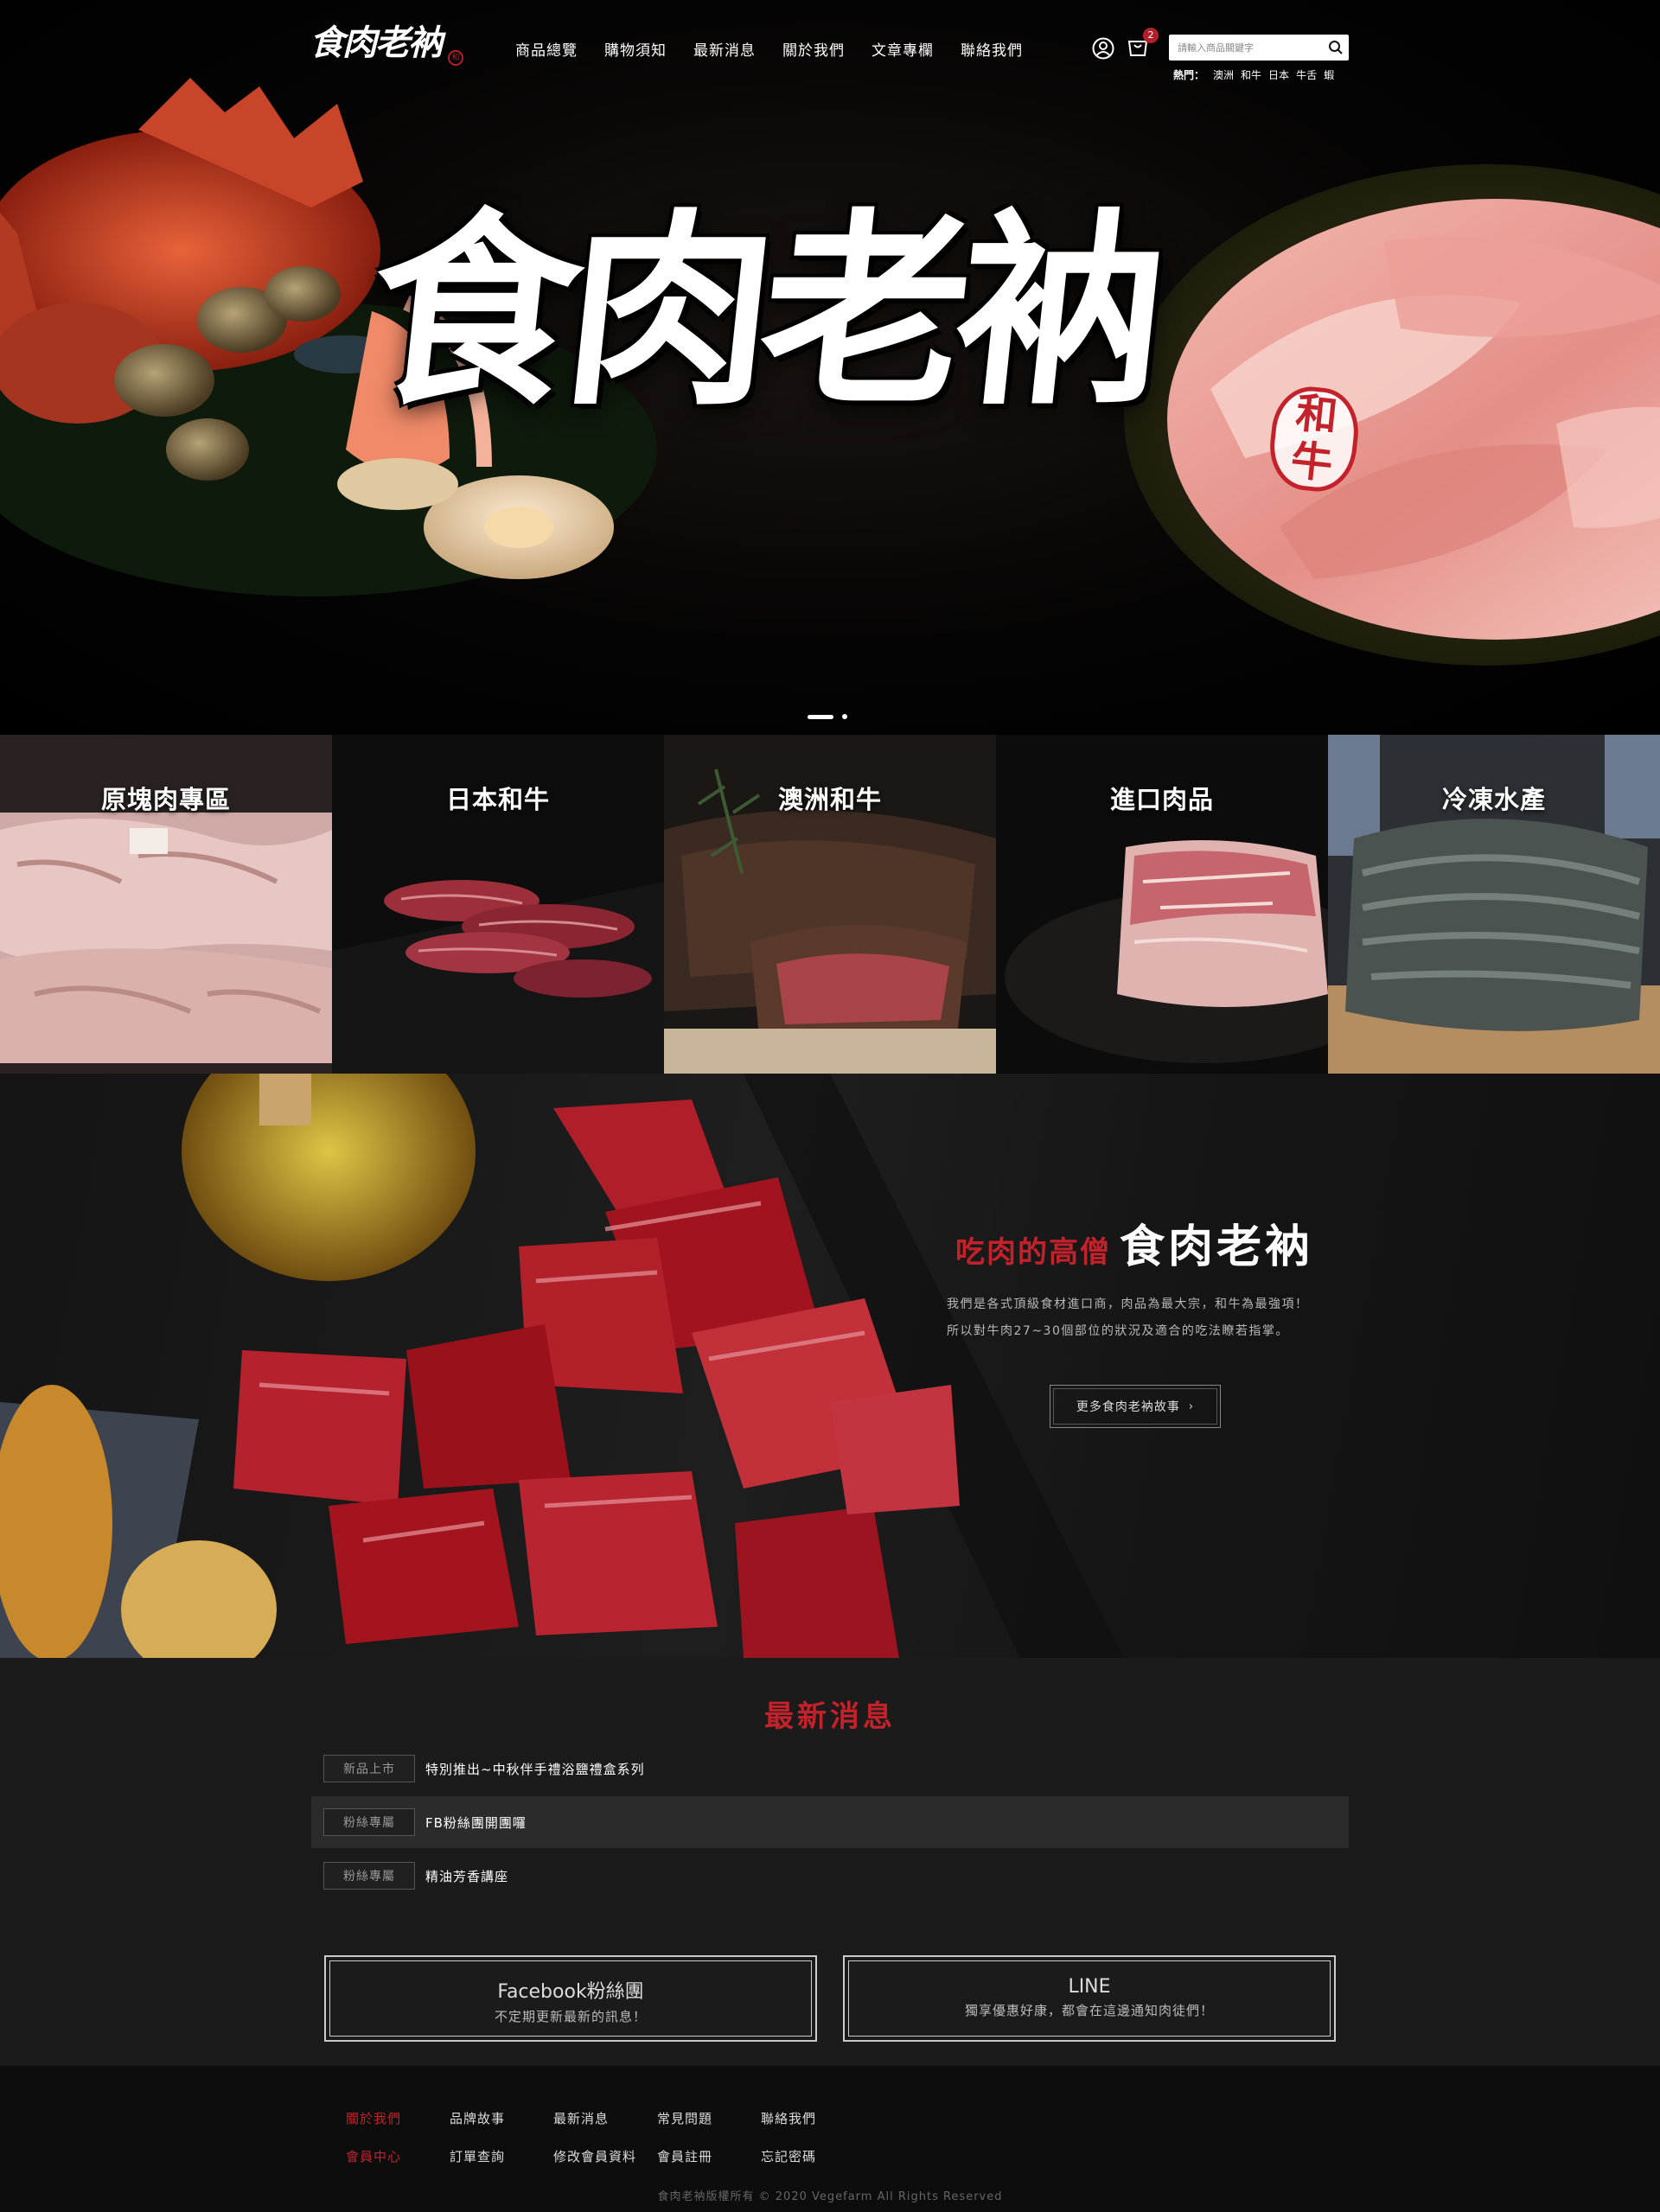 This screenshot has height=2212, width=1660. What do you see at coordinates (1089, 1987) in the screenshot?
I see `line-title: LINE` at bounding box center [1089, 1987].